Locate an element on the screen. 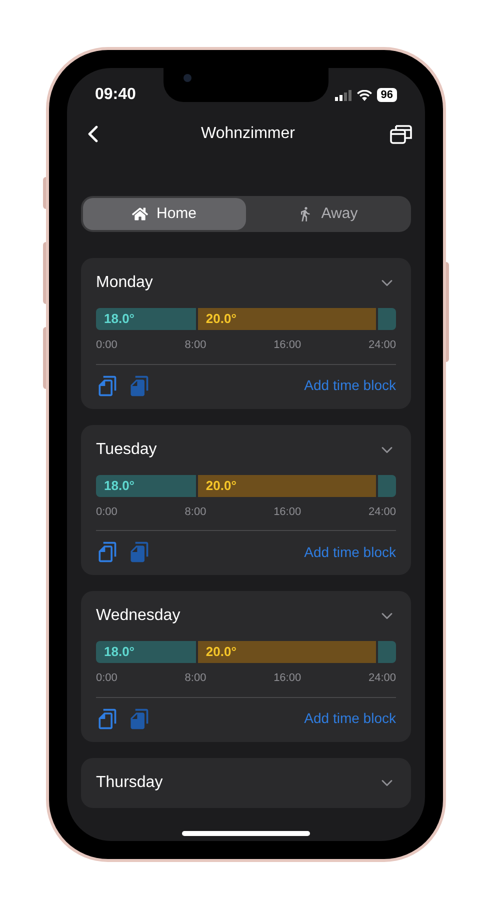  house-icon is located at coordinates (140, 214).